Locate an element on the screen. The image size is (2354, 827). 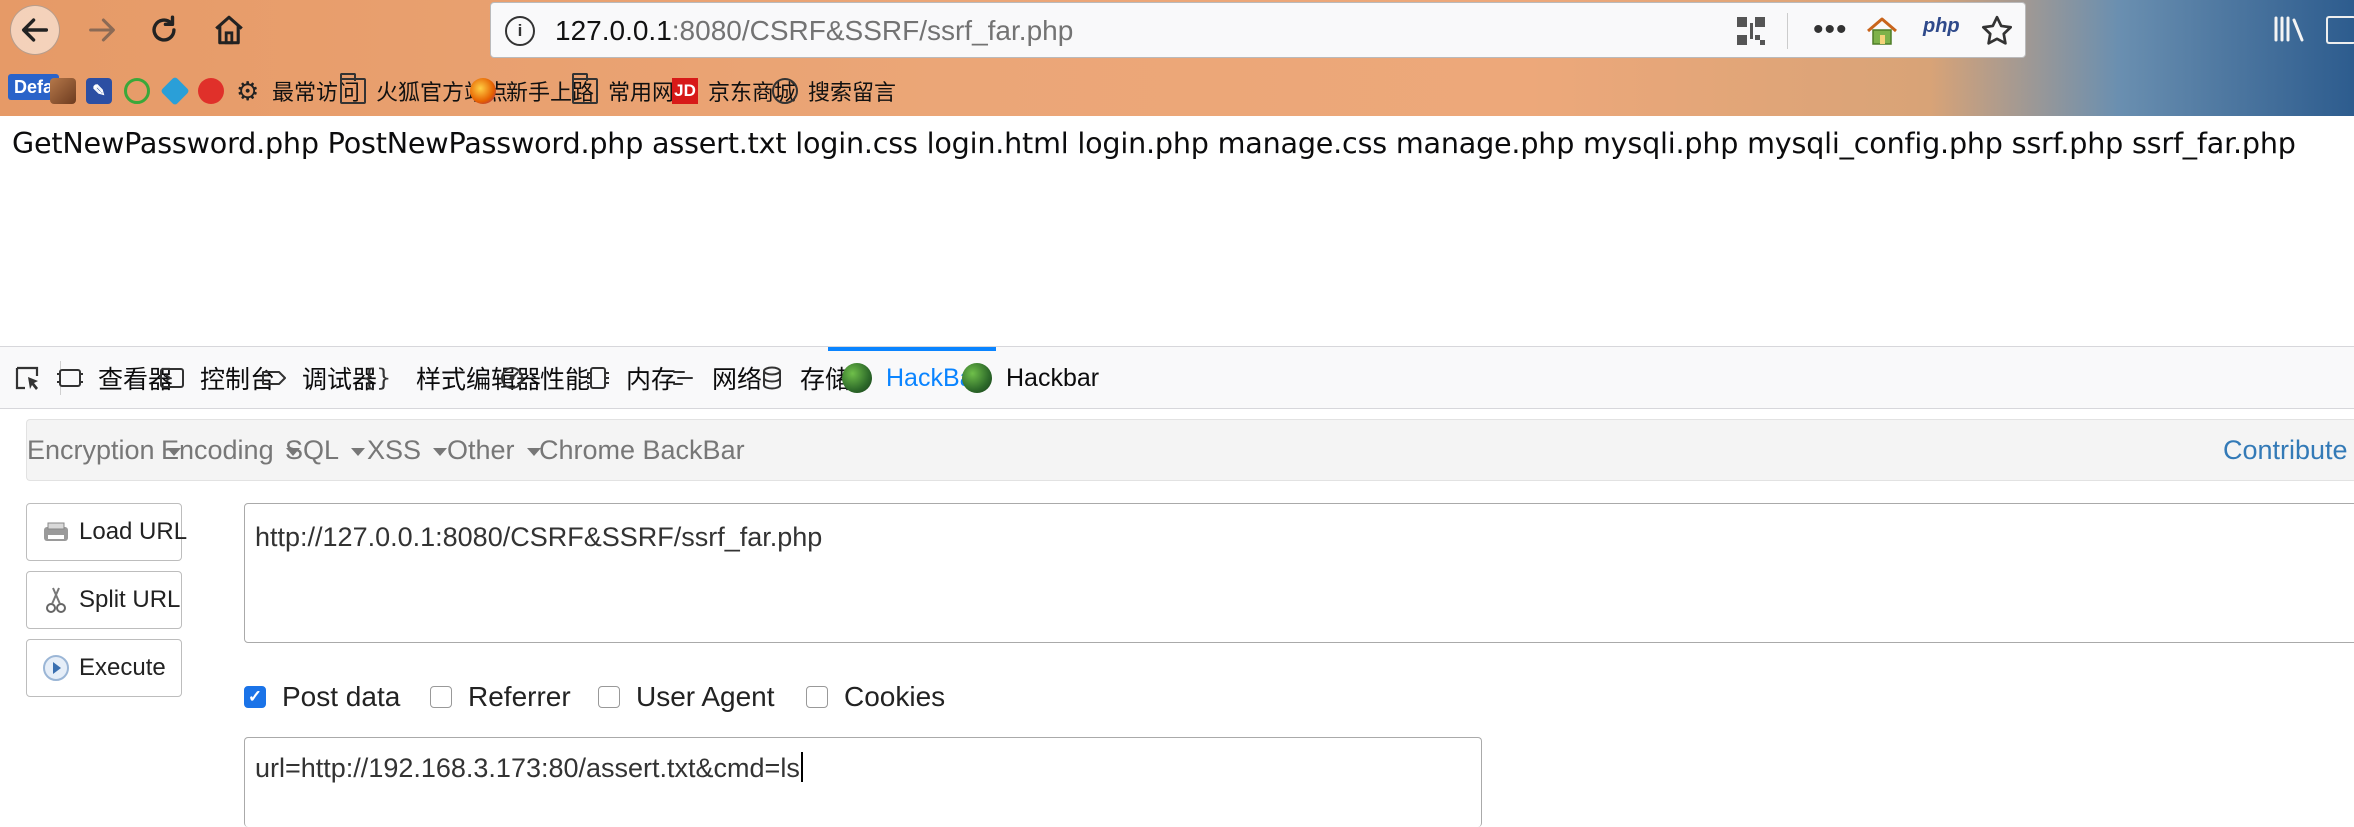
menu-label: SQL is located at coordinates (312, 449).